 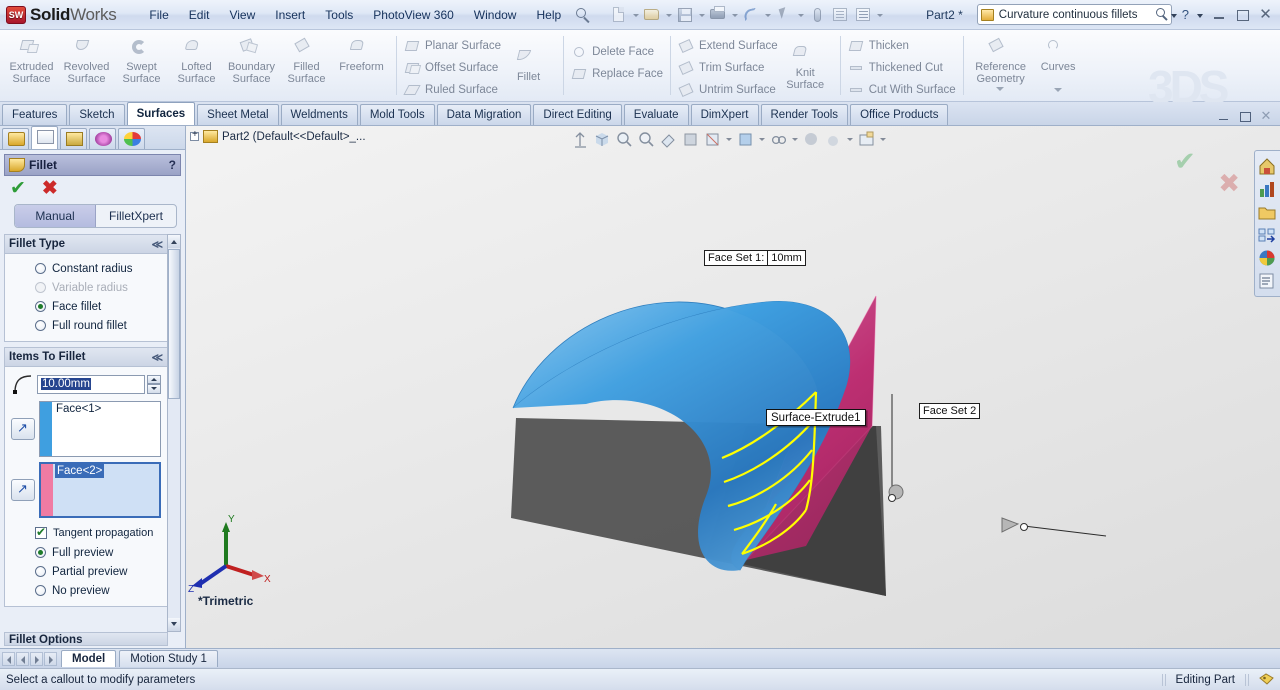 What do you see at coordinates (1219, 14) in the screenshot?
I see `window-minimize-button` at bounding box center [1219, 14].